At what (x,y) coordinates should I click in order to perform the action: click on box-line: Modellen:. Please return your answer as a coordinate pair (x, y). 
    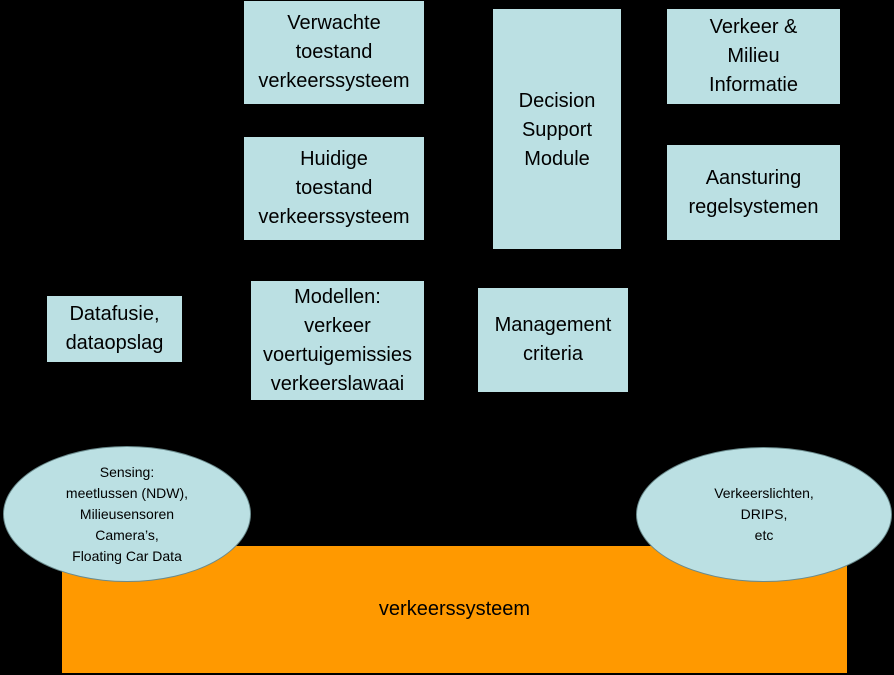
    Looking at the image, I should click on (337, 296).